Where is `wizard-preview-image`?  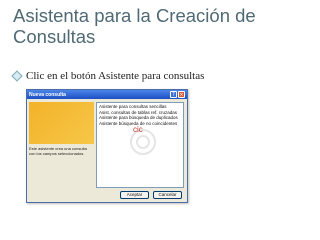 wizard-preview-image is located at coordinates (61, 123).